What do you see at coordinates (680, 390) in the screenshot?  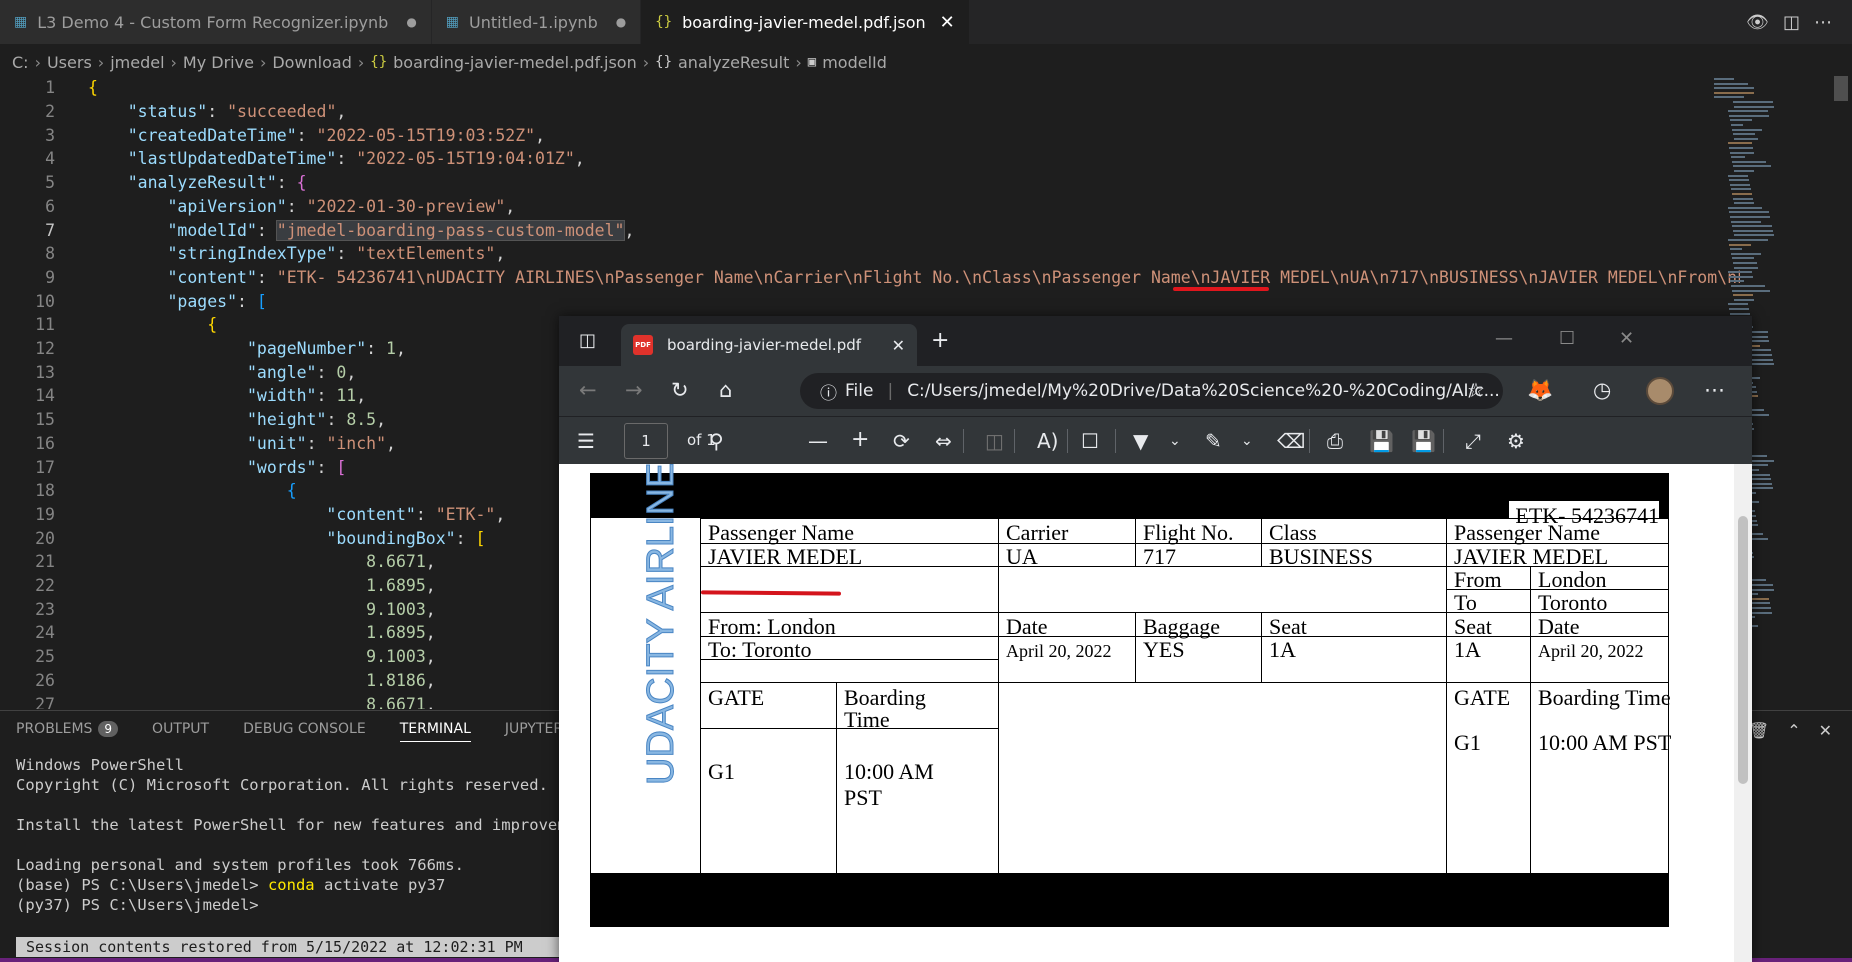 I see `refresh-icon: ↻` at bounding box center [680, 390].